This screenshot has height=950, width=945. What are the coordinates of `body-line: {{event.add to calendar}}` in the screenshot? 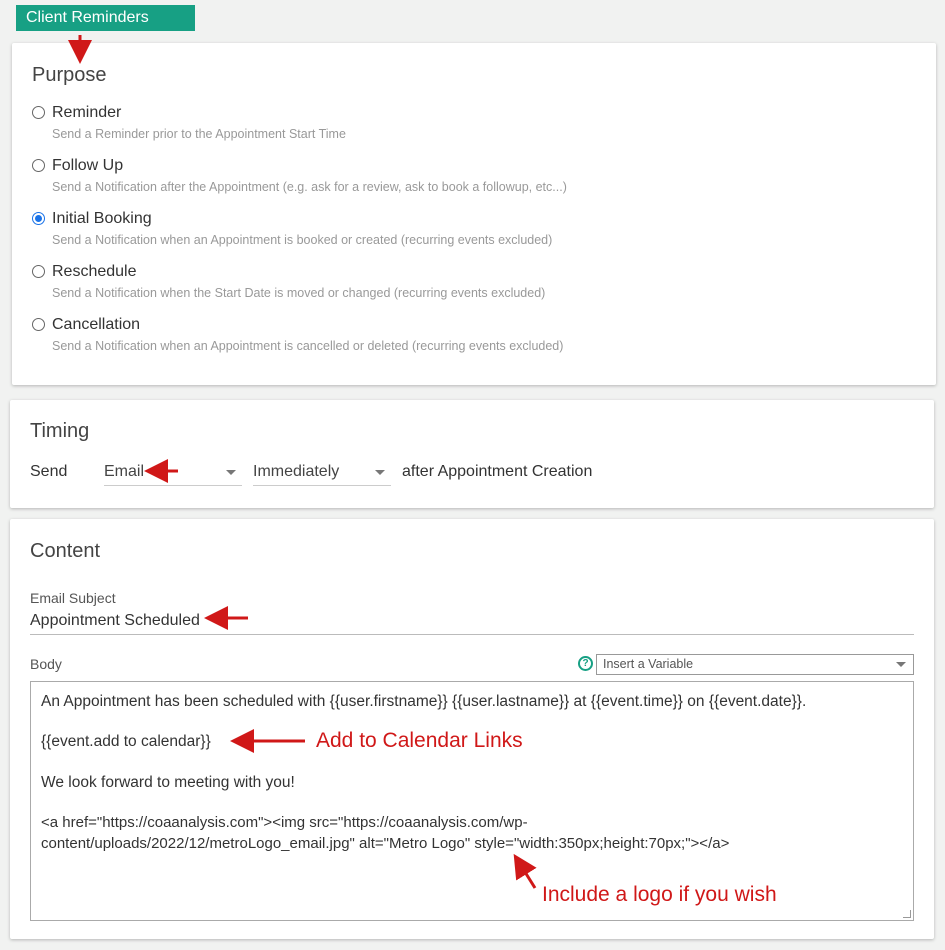 It's located at (126, 741).